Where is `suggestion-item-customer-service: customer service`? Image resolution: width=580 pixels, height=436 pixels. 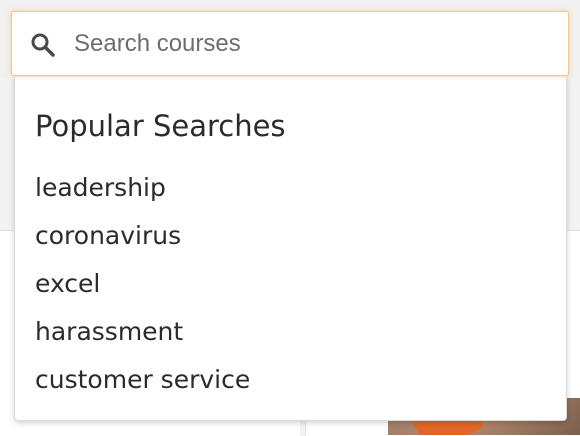
suggestion-item-customer-service: customer service is located at coordinates (142, 380).